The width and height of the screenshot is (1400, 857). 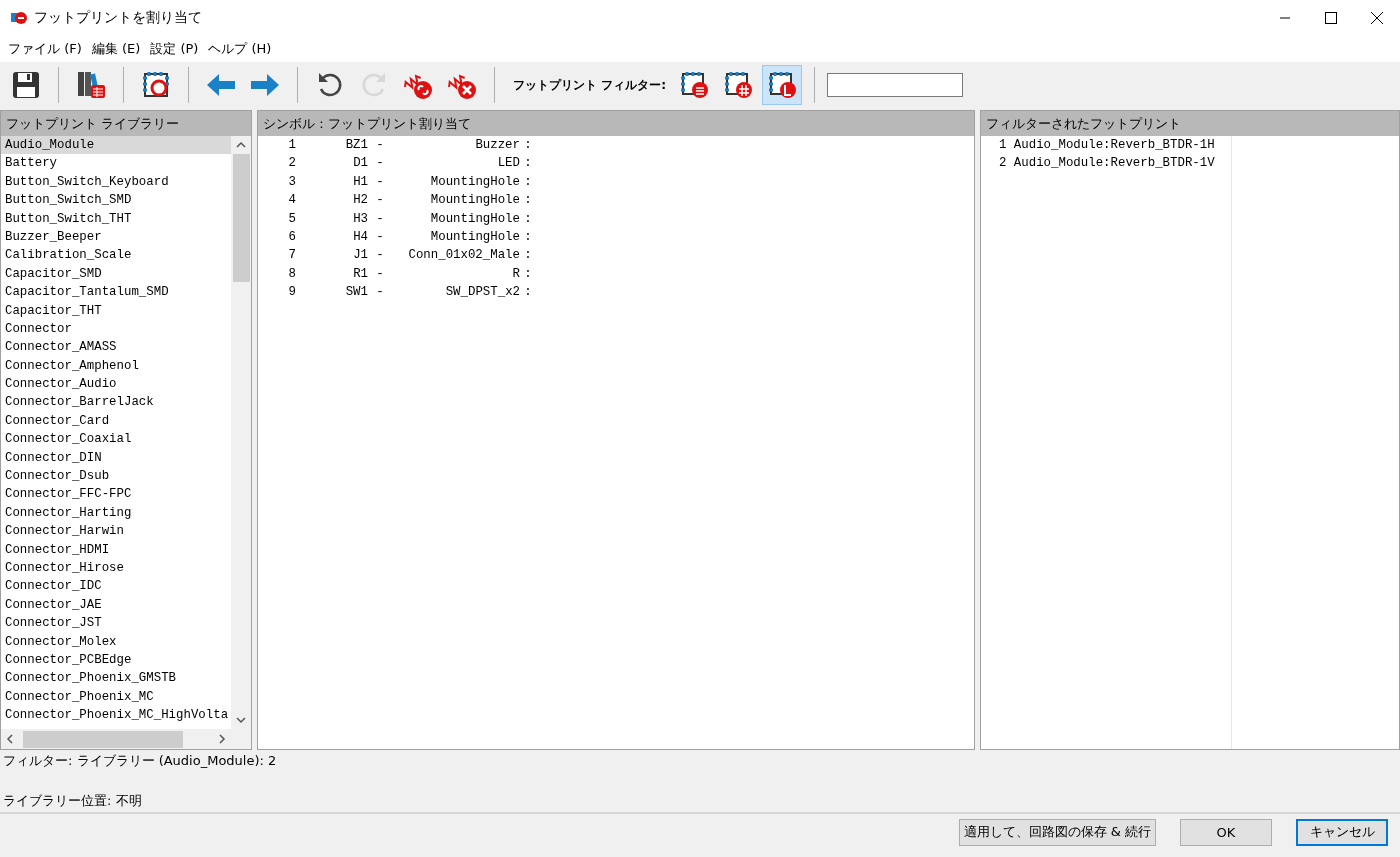 What do you see at coordinates (360, 237) in the screenshot?
I see `reference-cell-text: H4` at bounding box center [360, 237].